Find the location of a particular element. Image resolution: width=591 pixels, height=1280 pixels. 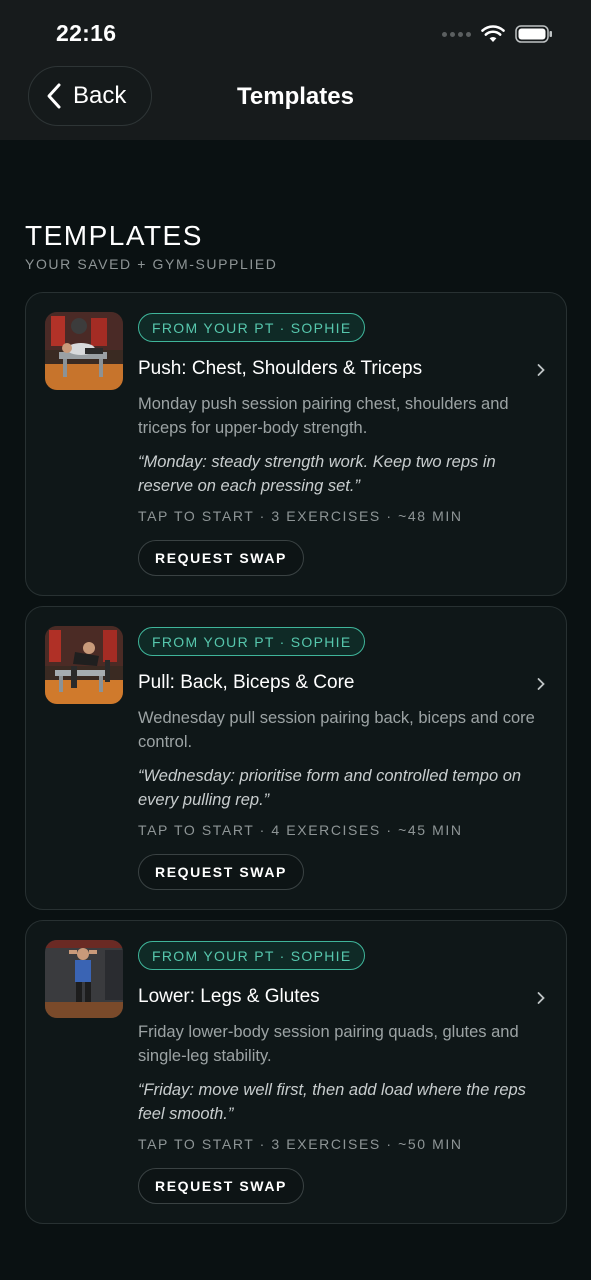

bench-press-thumbnail is located at coordinates (84, 351).